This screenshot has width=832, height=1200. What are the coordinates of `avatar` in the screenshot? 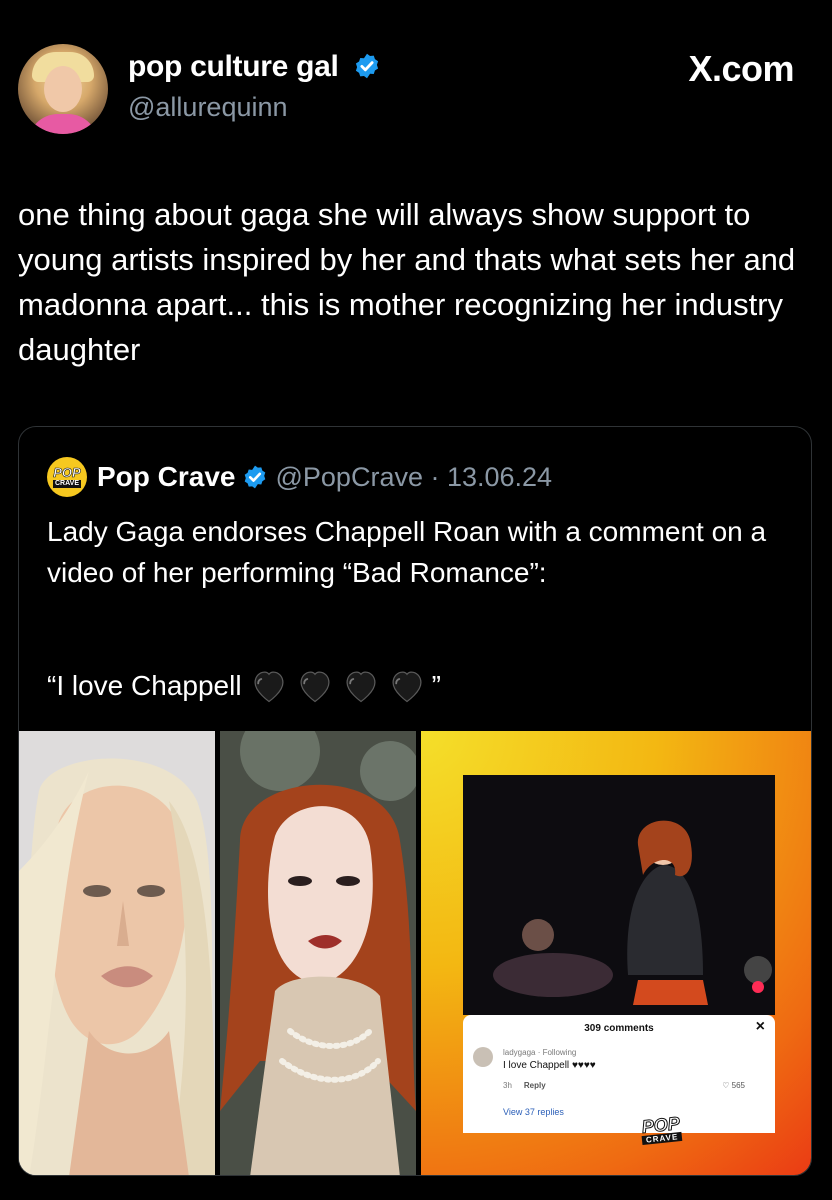 It's located at (63, 89).